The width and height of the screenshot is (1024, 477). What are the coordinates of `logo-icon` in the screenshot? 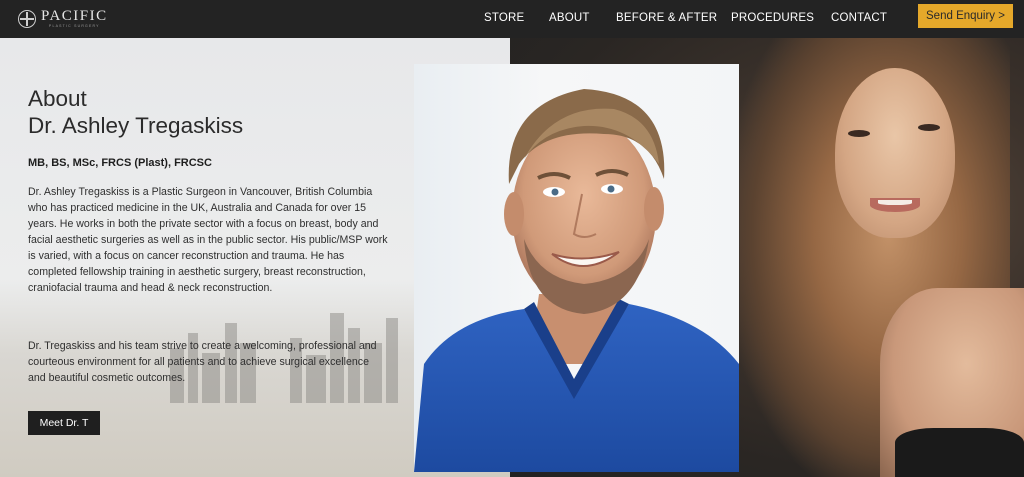 It's located at (27, 19).